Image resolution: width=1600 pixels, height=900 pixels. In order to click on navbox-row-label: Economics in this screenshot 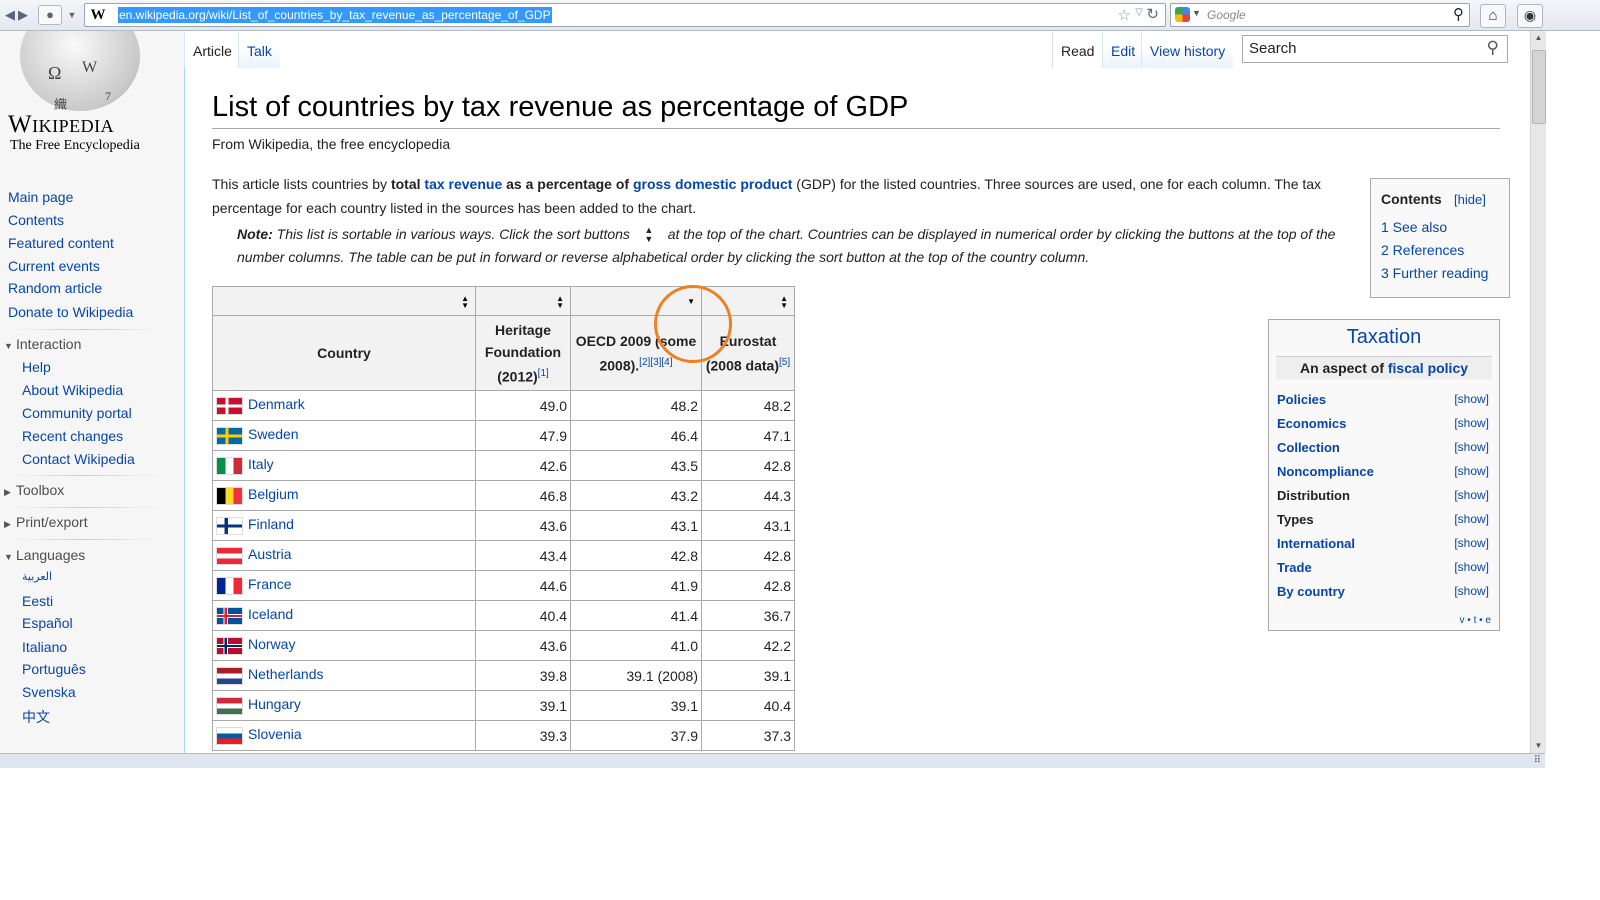, I will do `click(1311, 423)`.